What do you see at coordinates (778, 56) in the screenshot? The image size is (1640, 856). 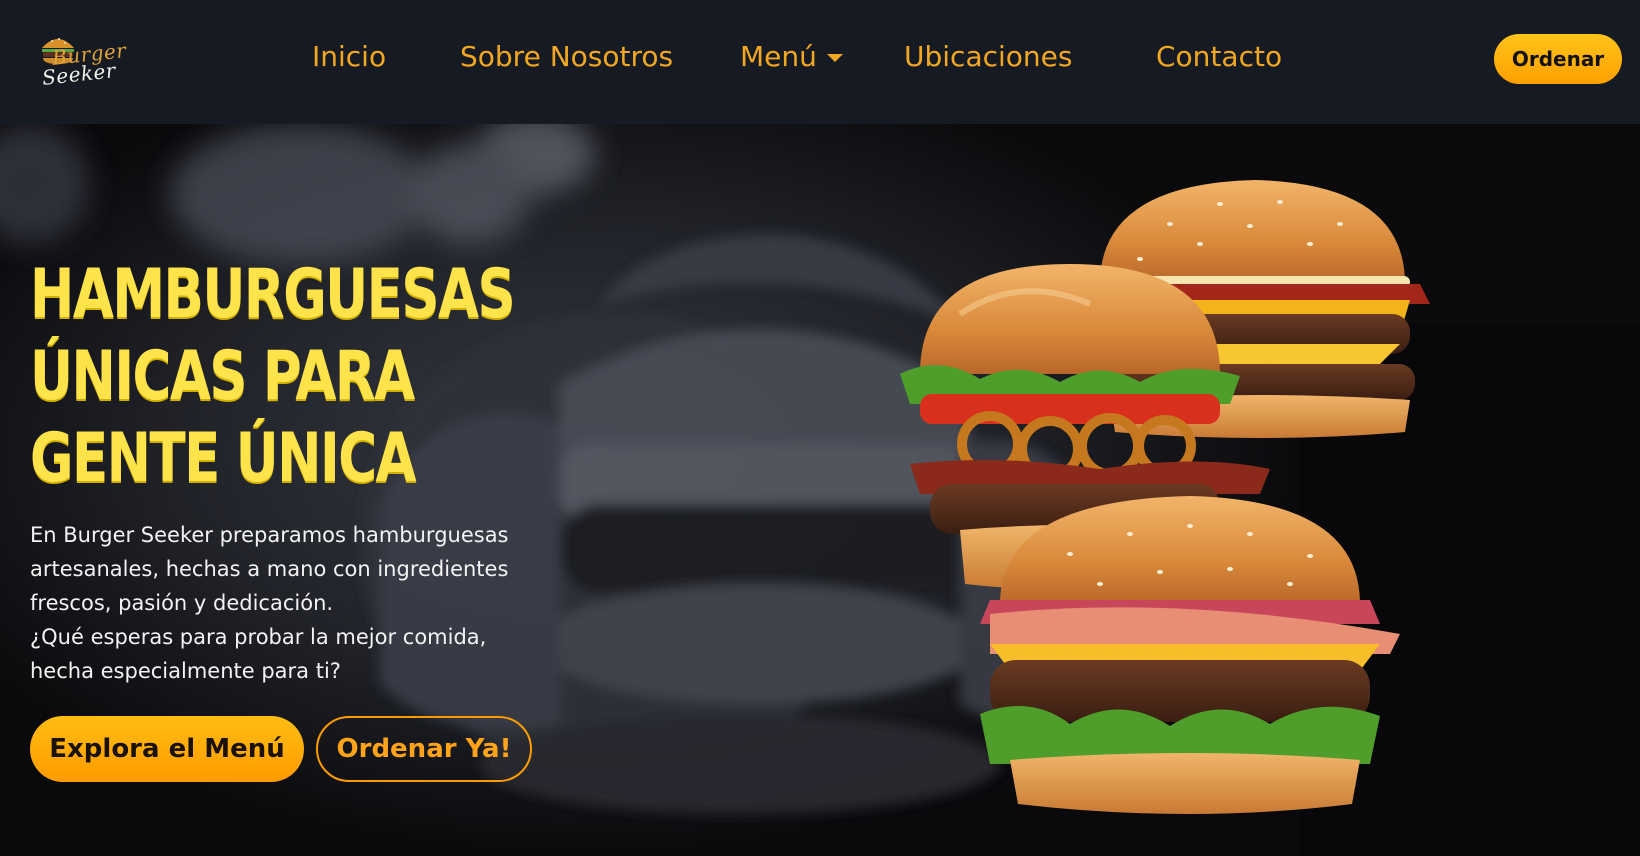 I see `nav-item-menu-label: Menú` at bounding box center [778, 56].